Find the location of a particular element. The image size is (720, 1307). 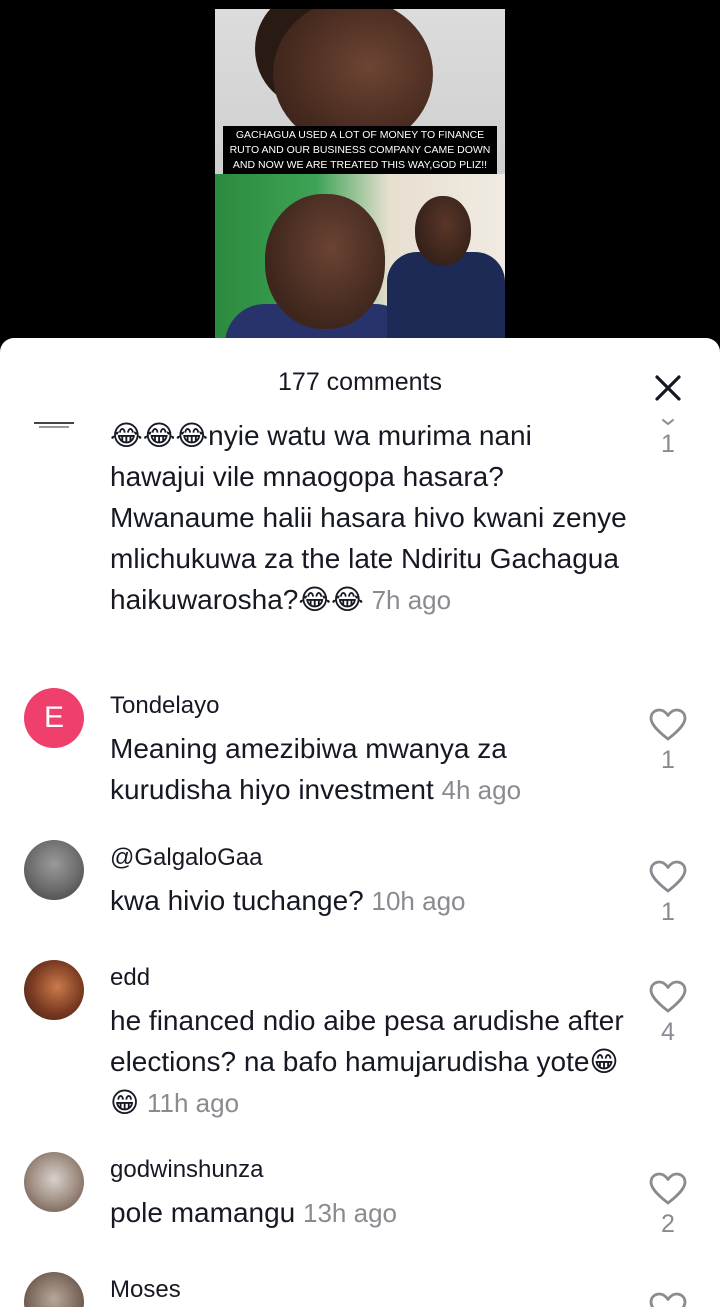

comment-item: Moses is located at coordinates (360, 1289).